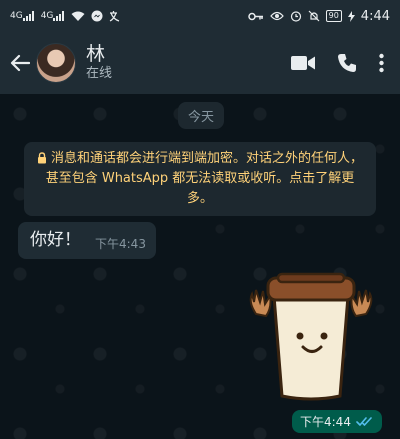  I want to click on avatar, so click(56, 63).